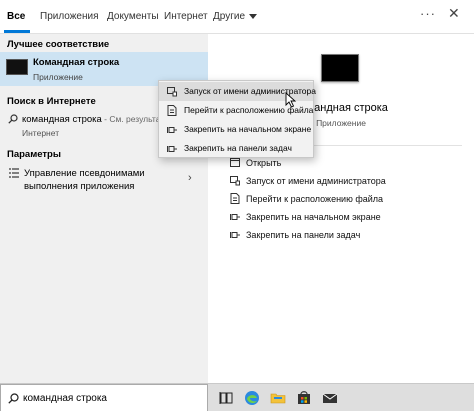 The width and height of the screenshot is (474, 411). What do you see at coordinates (51, 101) in the screenshot?
I see `web-search-heading: Поиск в Интернете` at bounding box center [51, 101].